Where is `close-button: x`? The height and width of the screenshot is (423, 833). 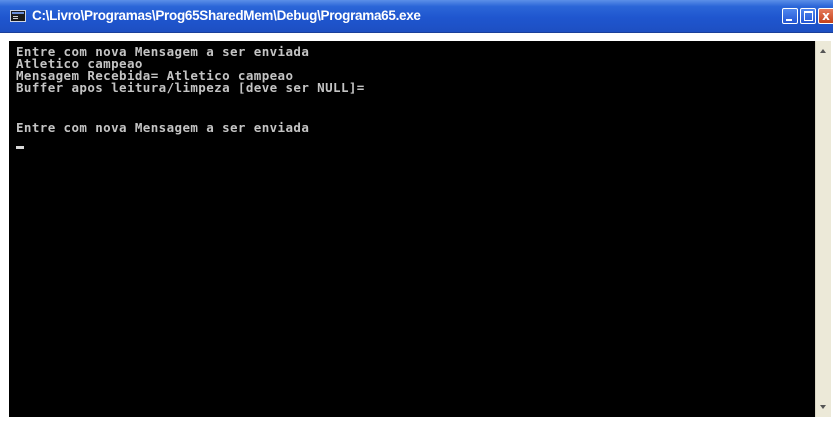
close-button: x is located at coordinates (825, 16).